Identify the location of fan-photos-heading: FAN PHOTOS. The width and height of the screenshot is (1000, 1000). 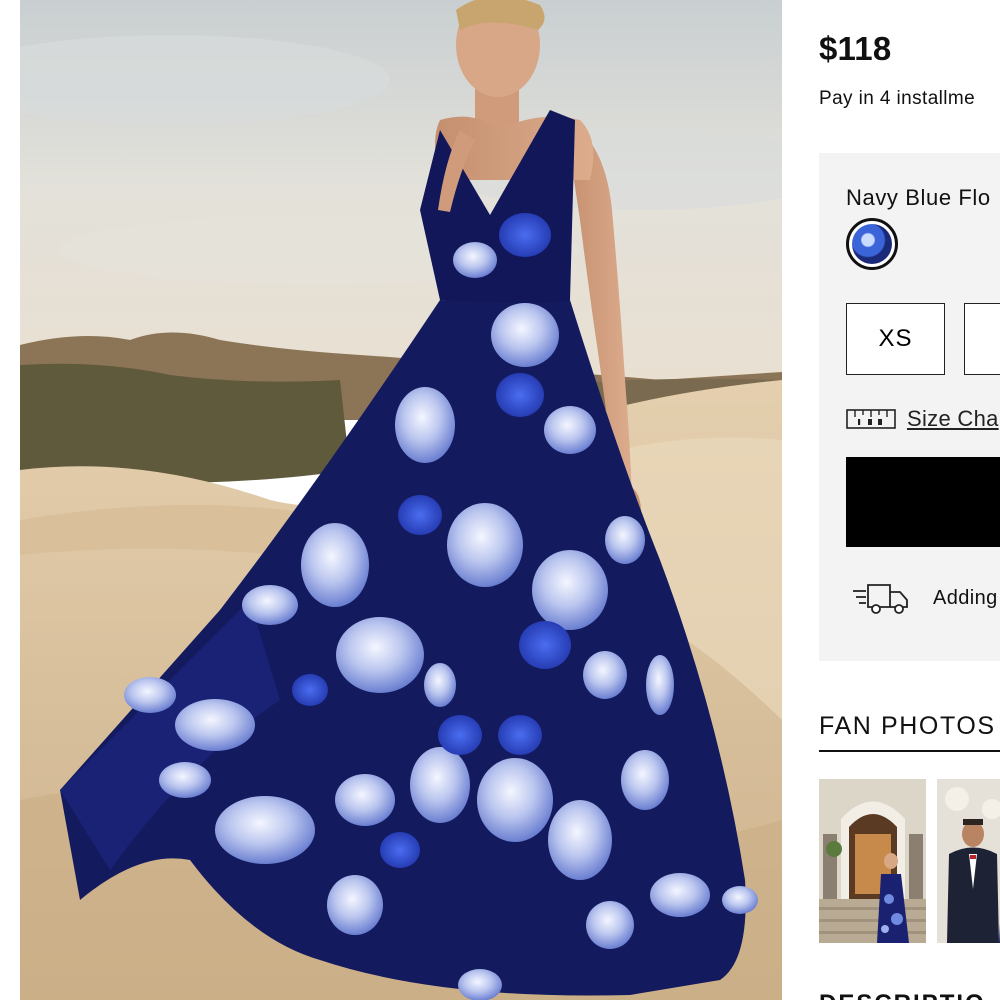
(907, 726).